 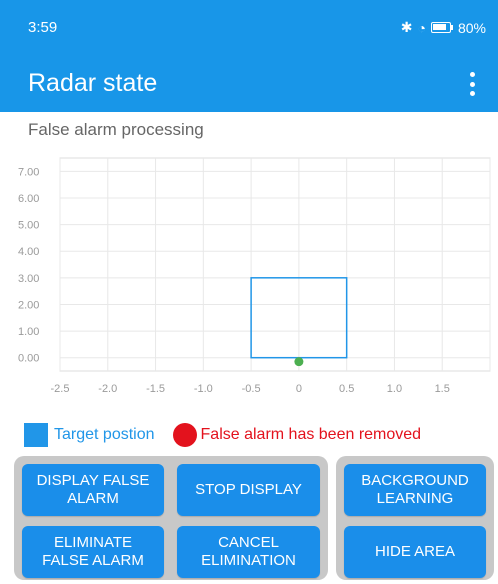 What do you see at coordinates (28, 199) in the screenshot?
I see `y-tick-label: 6.00` at bounding box center [28, 199].